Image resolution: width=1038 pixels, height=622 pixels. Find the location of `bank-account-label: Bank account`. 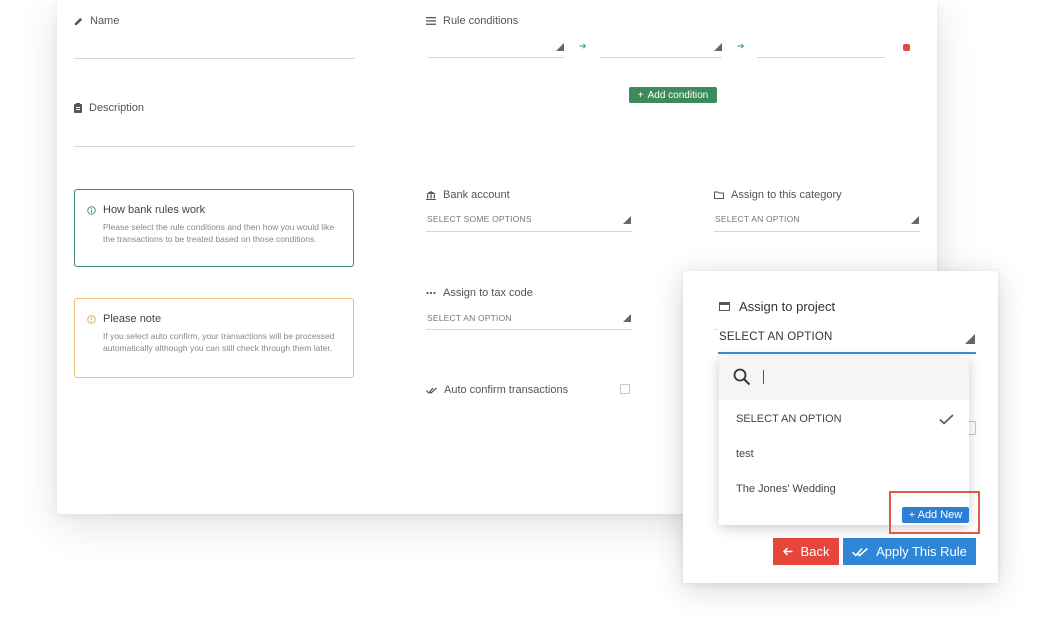

bank-account-label: Bank account is located at coordinates (468, 195).